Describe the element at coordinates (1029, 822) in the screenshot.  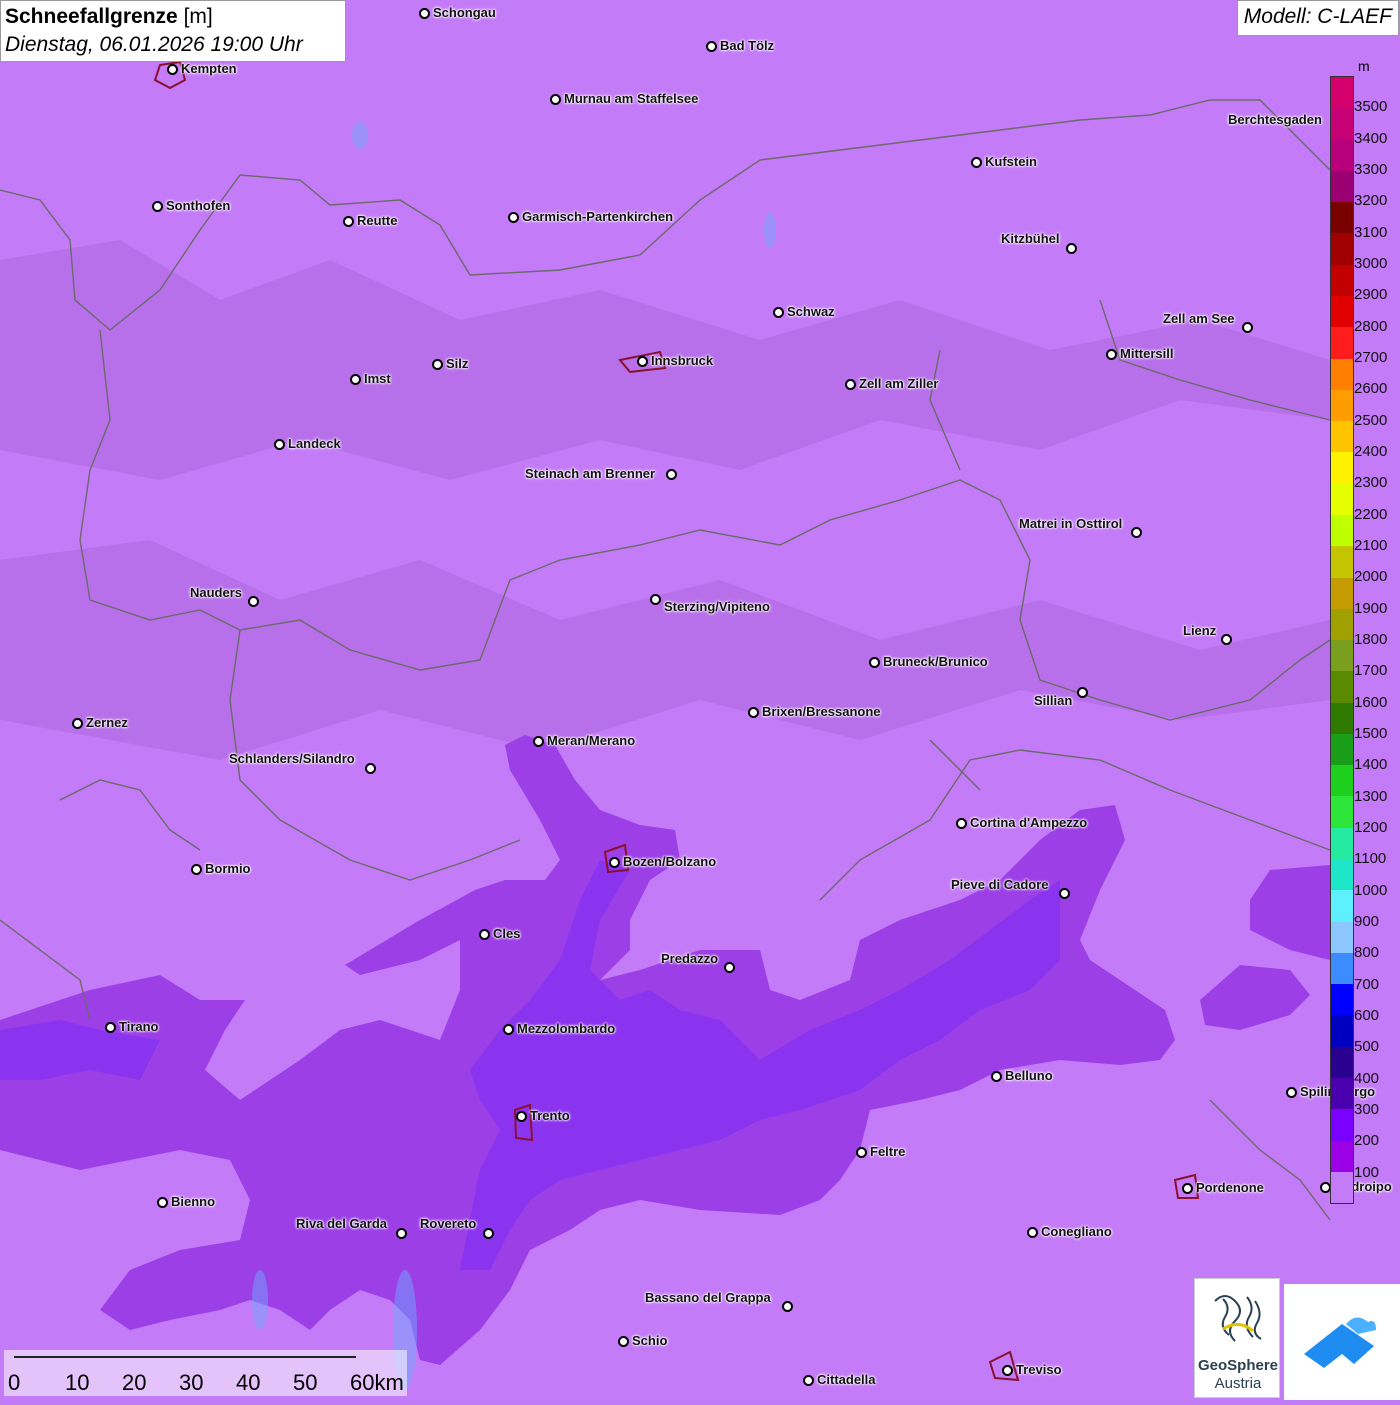
I see `city-label: Cortina d'Ampezzo` at that location.